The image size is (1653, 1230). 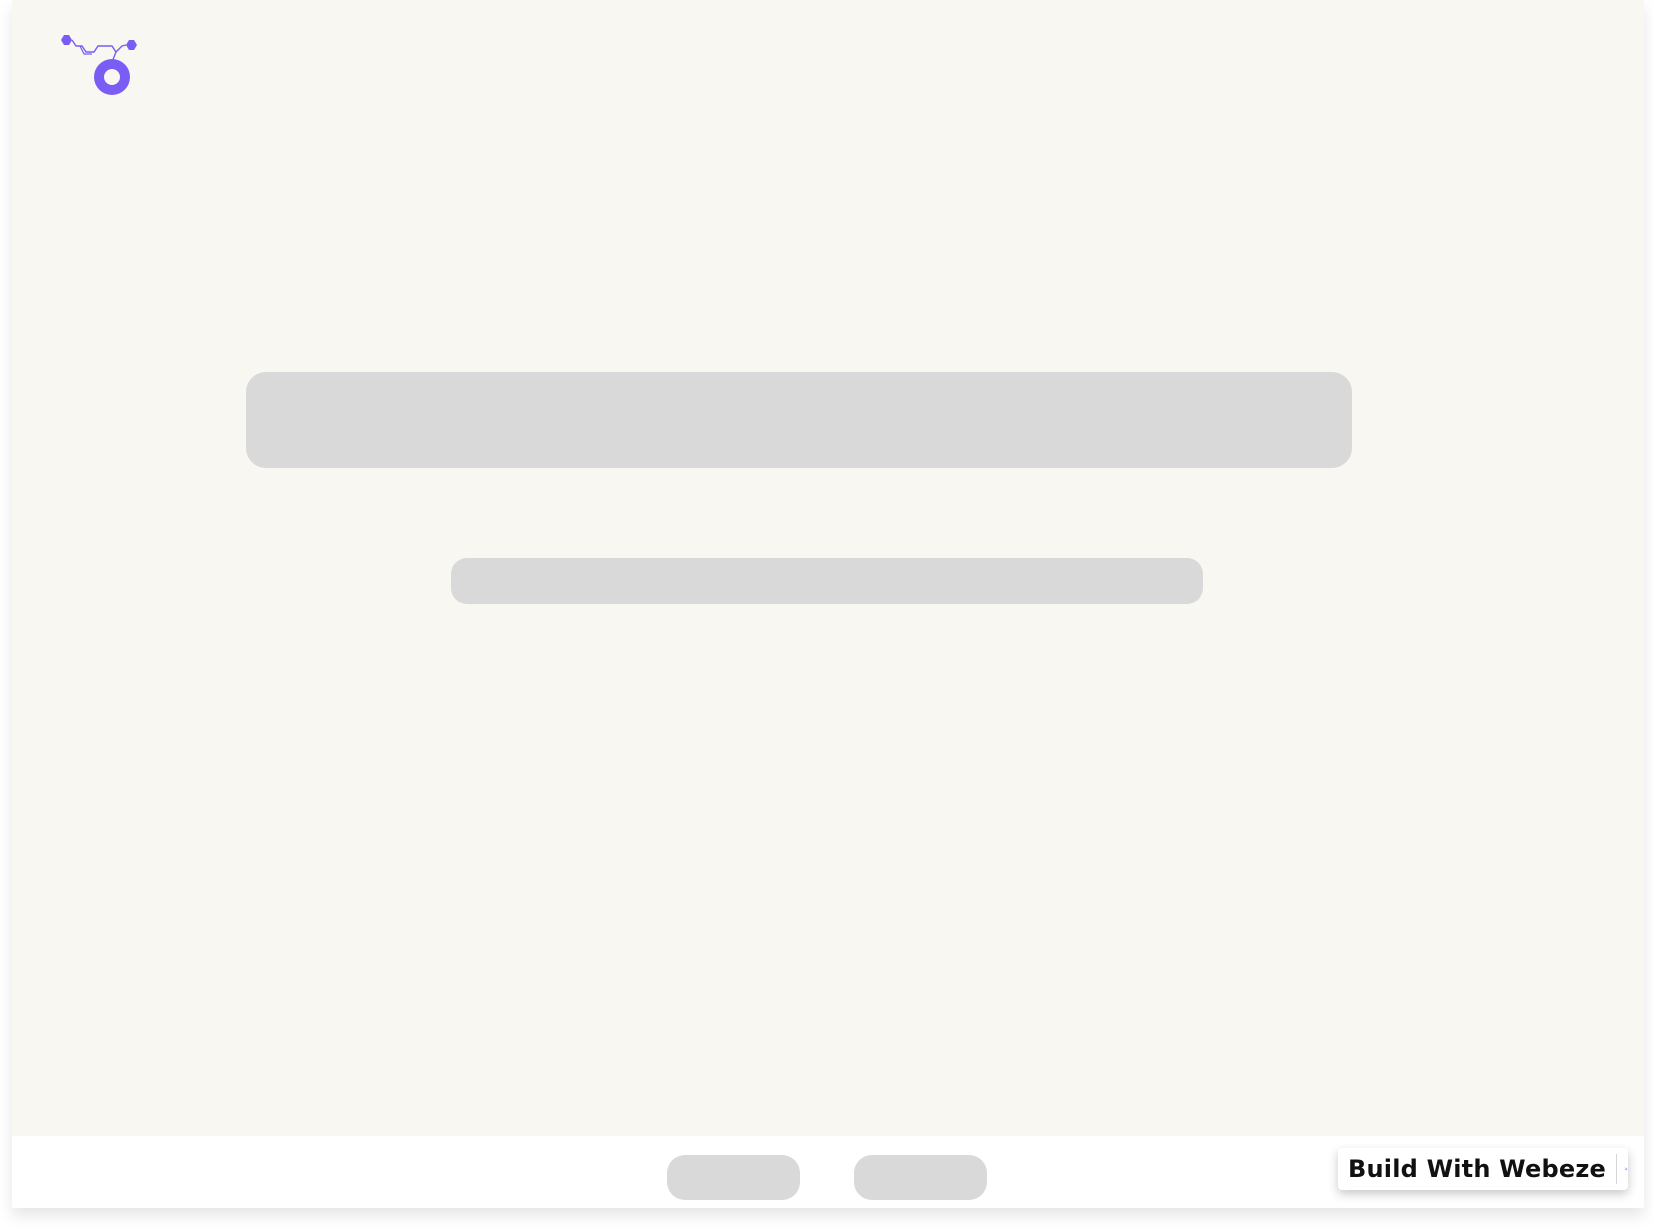 I want to click on badge-label: Build With Webeze, so click(x=1477, y=1169).